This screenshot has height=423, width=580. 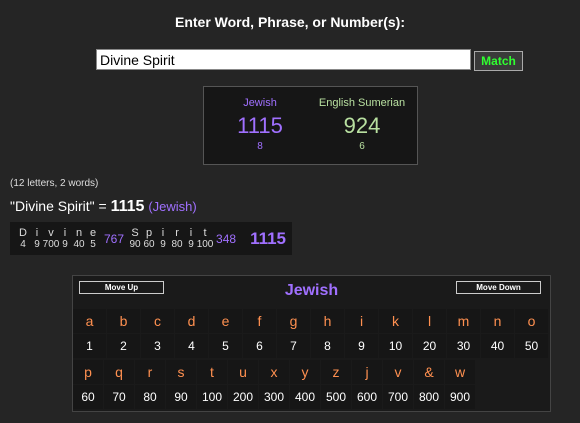 What do you see at coordinates (367, 372) in the screenshot?
I see `cipher-letter-cell: j` at bounding box center [367, 372].